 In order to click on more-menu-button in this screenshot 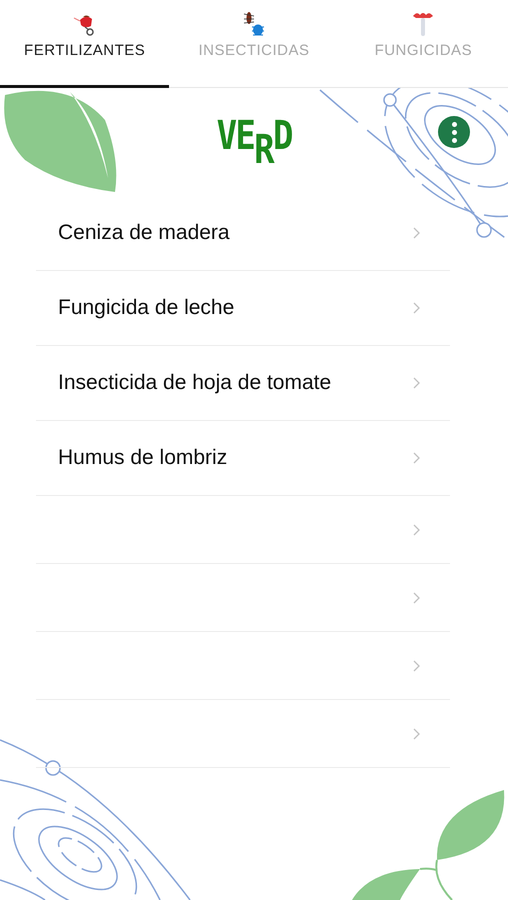, I will do `click(454, 132)`.